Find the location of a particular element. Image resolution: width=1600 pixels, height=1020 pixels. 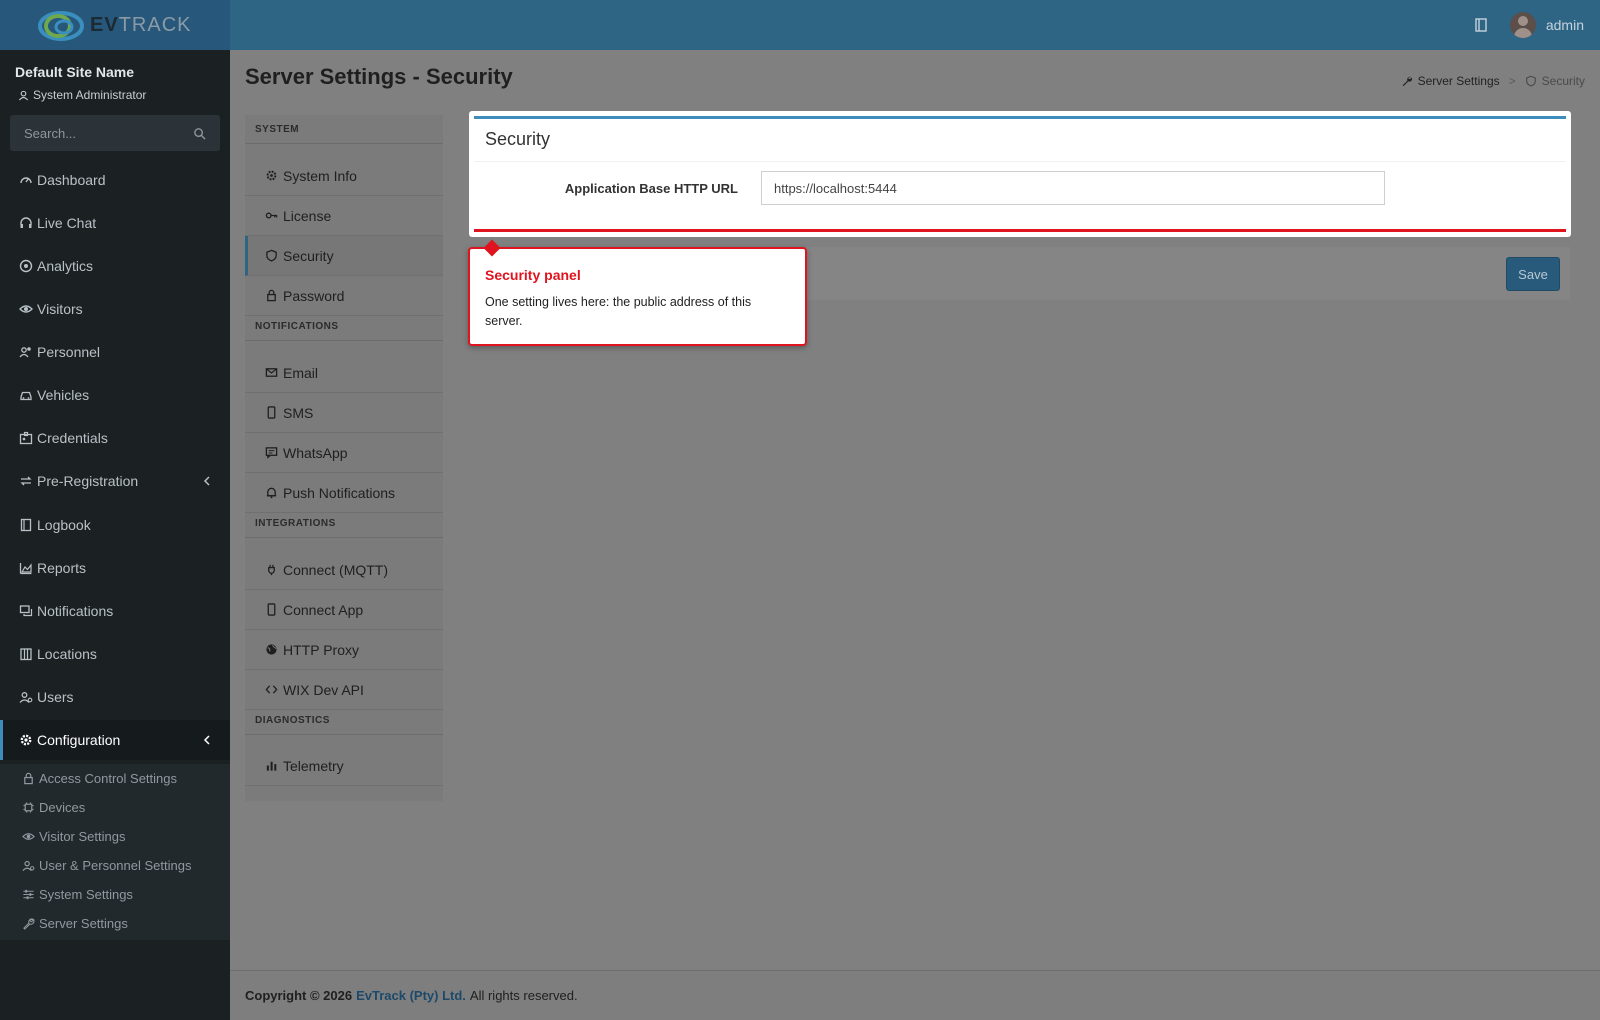

nav-item-security: Security is located at coordinates (344, 256).